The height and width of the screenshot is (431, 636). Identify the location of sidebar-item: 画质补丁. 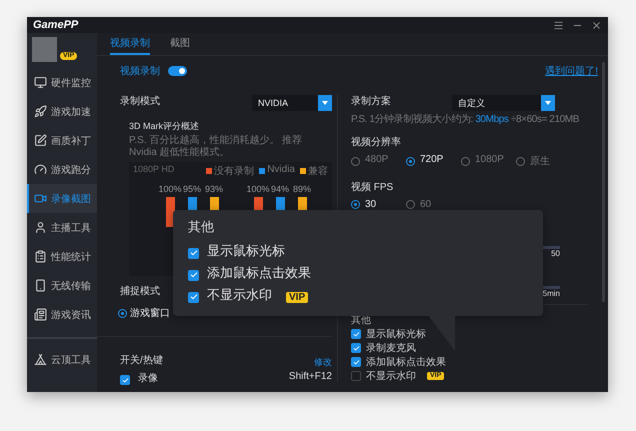
(62, 140).